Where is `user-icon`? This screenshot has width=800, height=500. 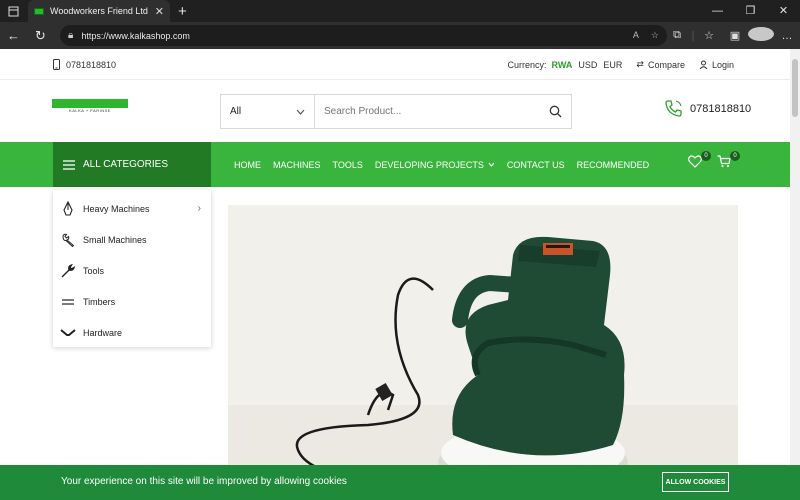 user-icon is located at coordinates (703, 64).